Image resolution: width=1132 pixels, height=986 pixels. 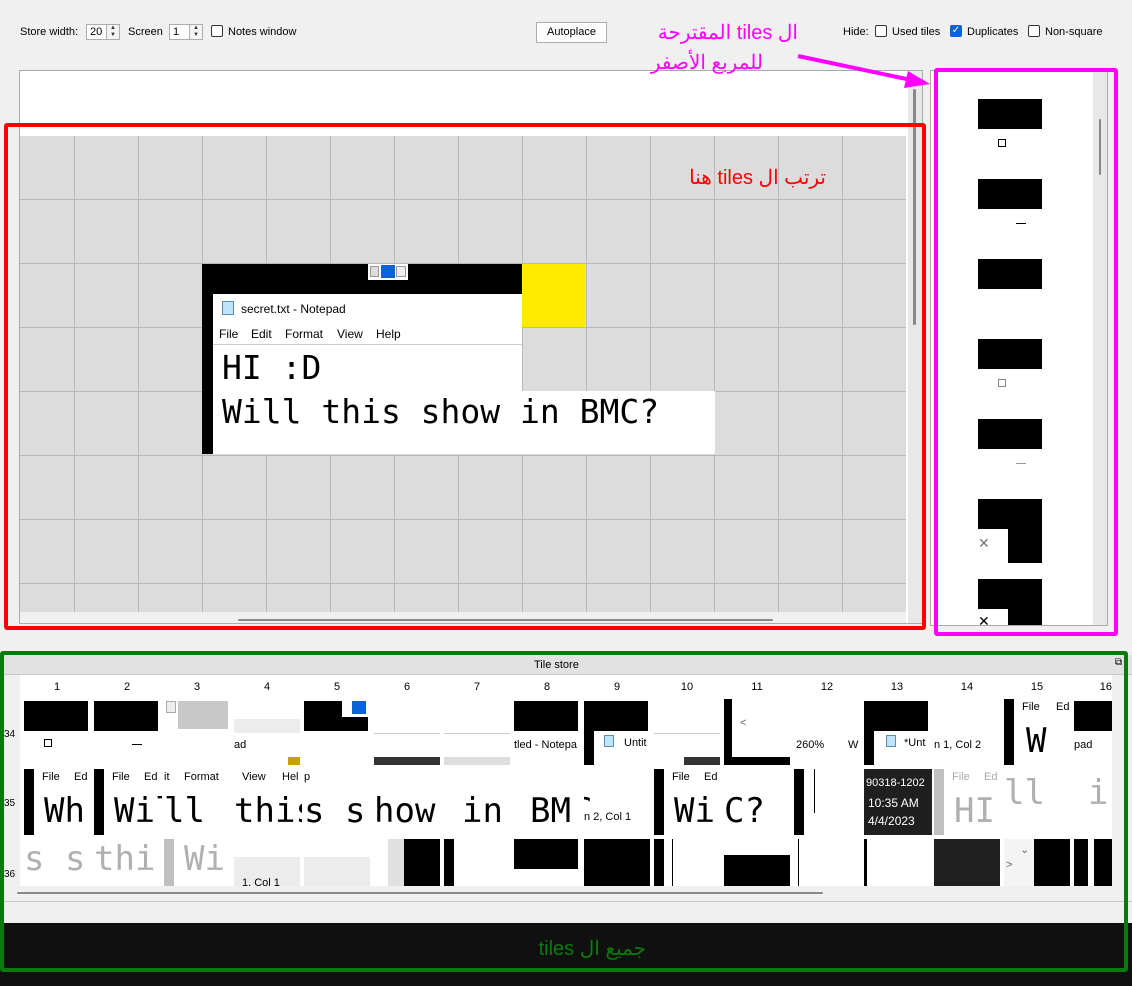 I want to click on store-tile: in, so click(x=478, y=802).